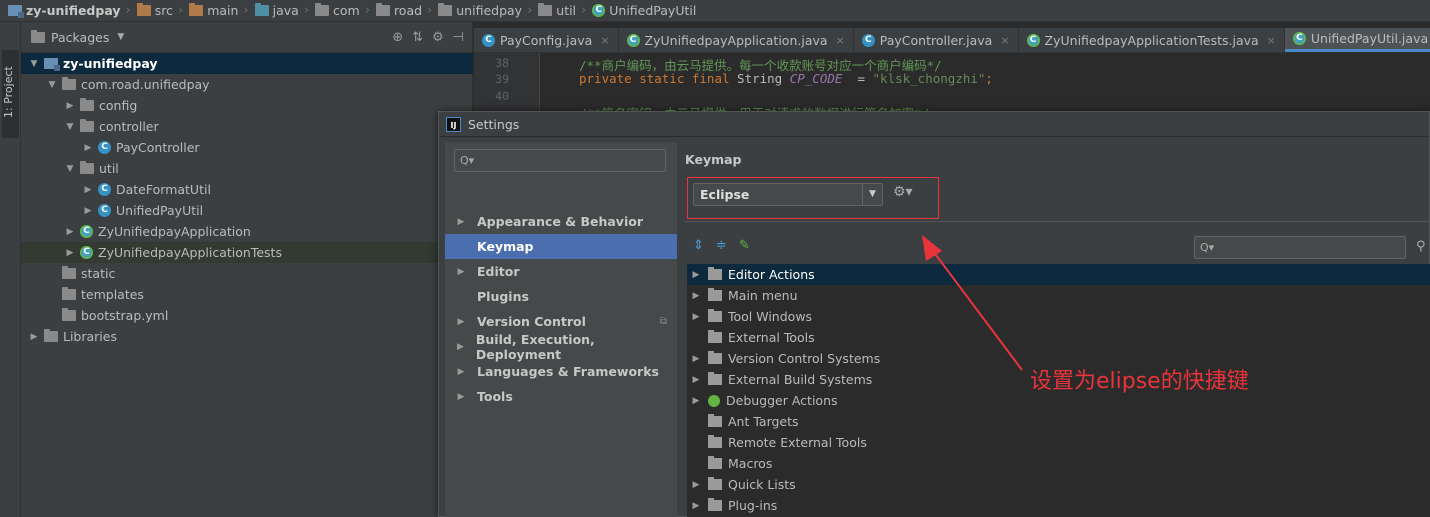  I want to click on tree-item: ▶ C ZyUnifiedpayApplication, so click(247, 231).